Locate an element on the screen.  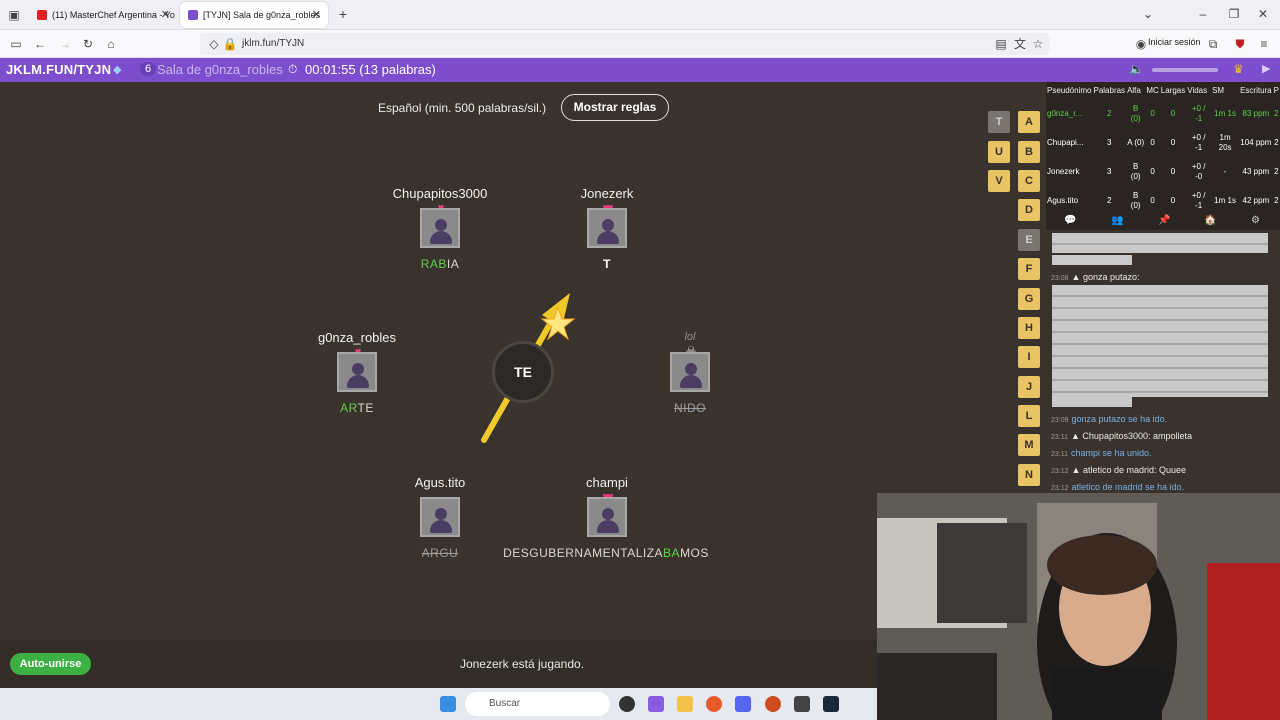
new-tab-icon: + is located at coordinates (343, 14).